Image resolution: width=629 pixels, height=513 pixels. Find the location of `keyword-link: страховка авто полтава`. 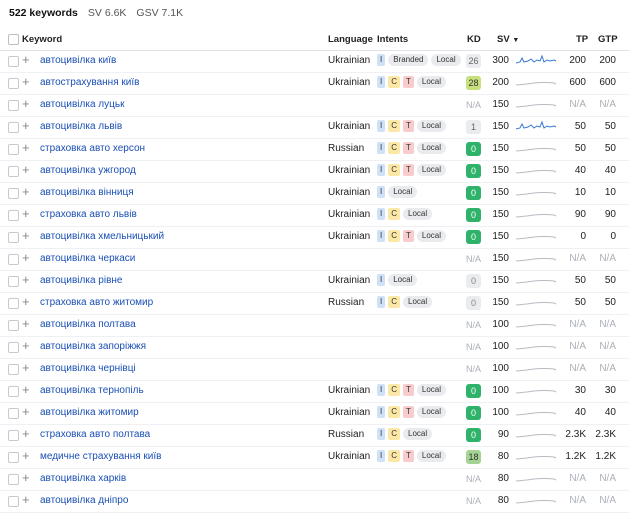

keyword-link: страховка авто полтава is located at coordinates (95, 434).